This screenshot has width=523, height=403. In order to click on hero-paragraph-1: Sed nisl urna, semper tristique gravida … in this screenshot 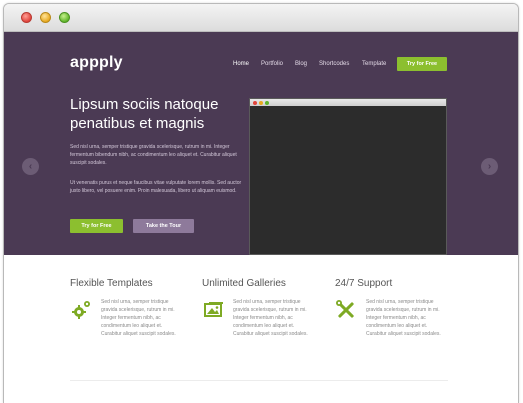, I will do `click(153, 155)`.